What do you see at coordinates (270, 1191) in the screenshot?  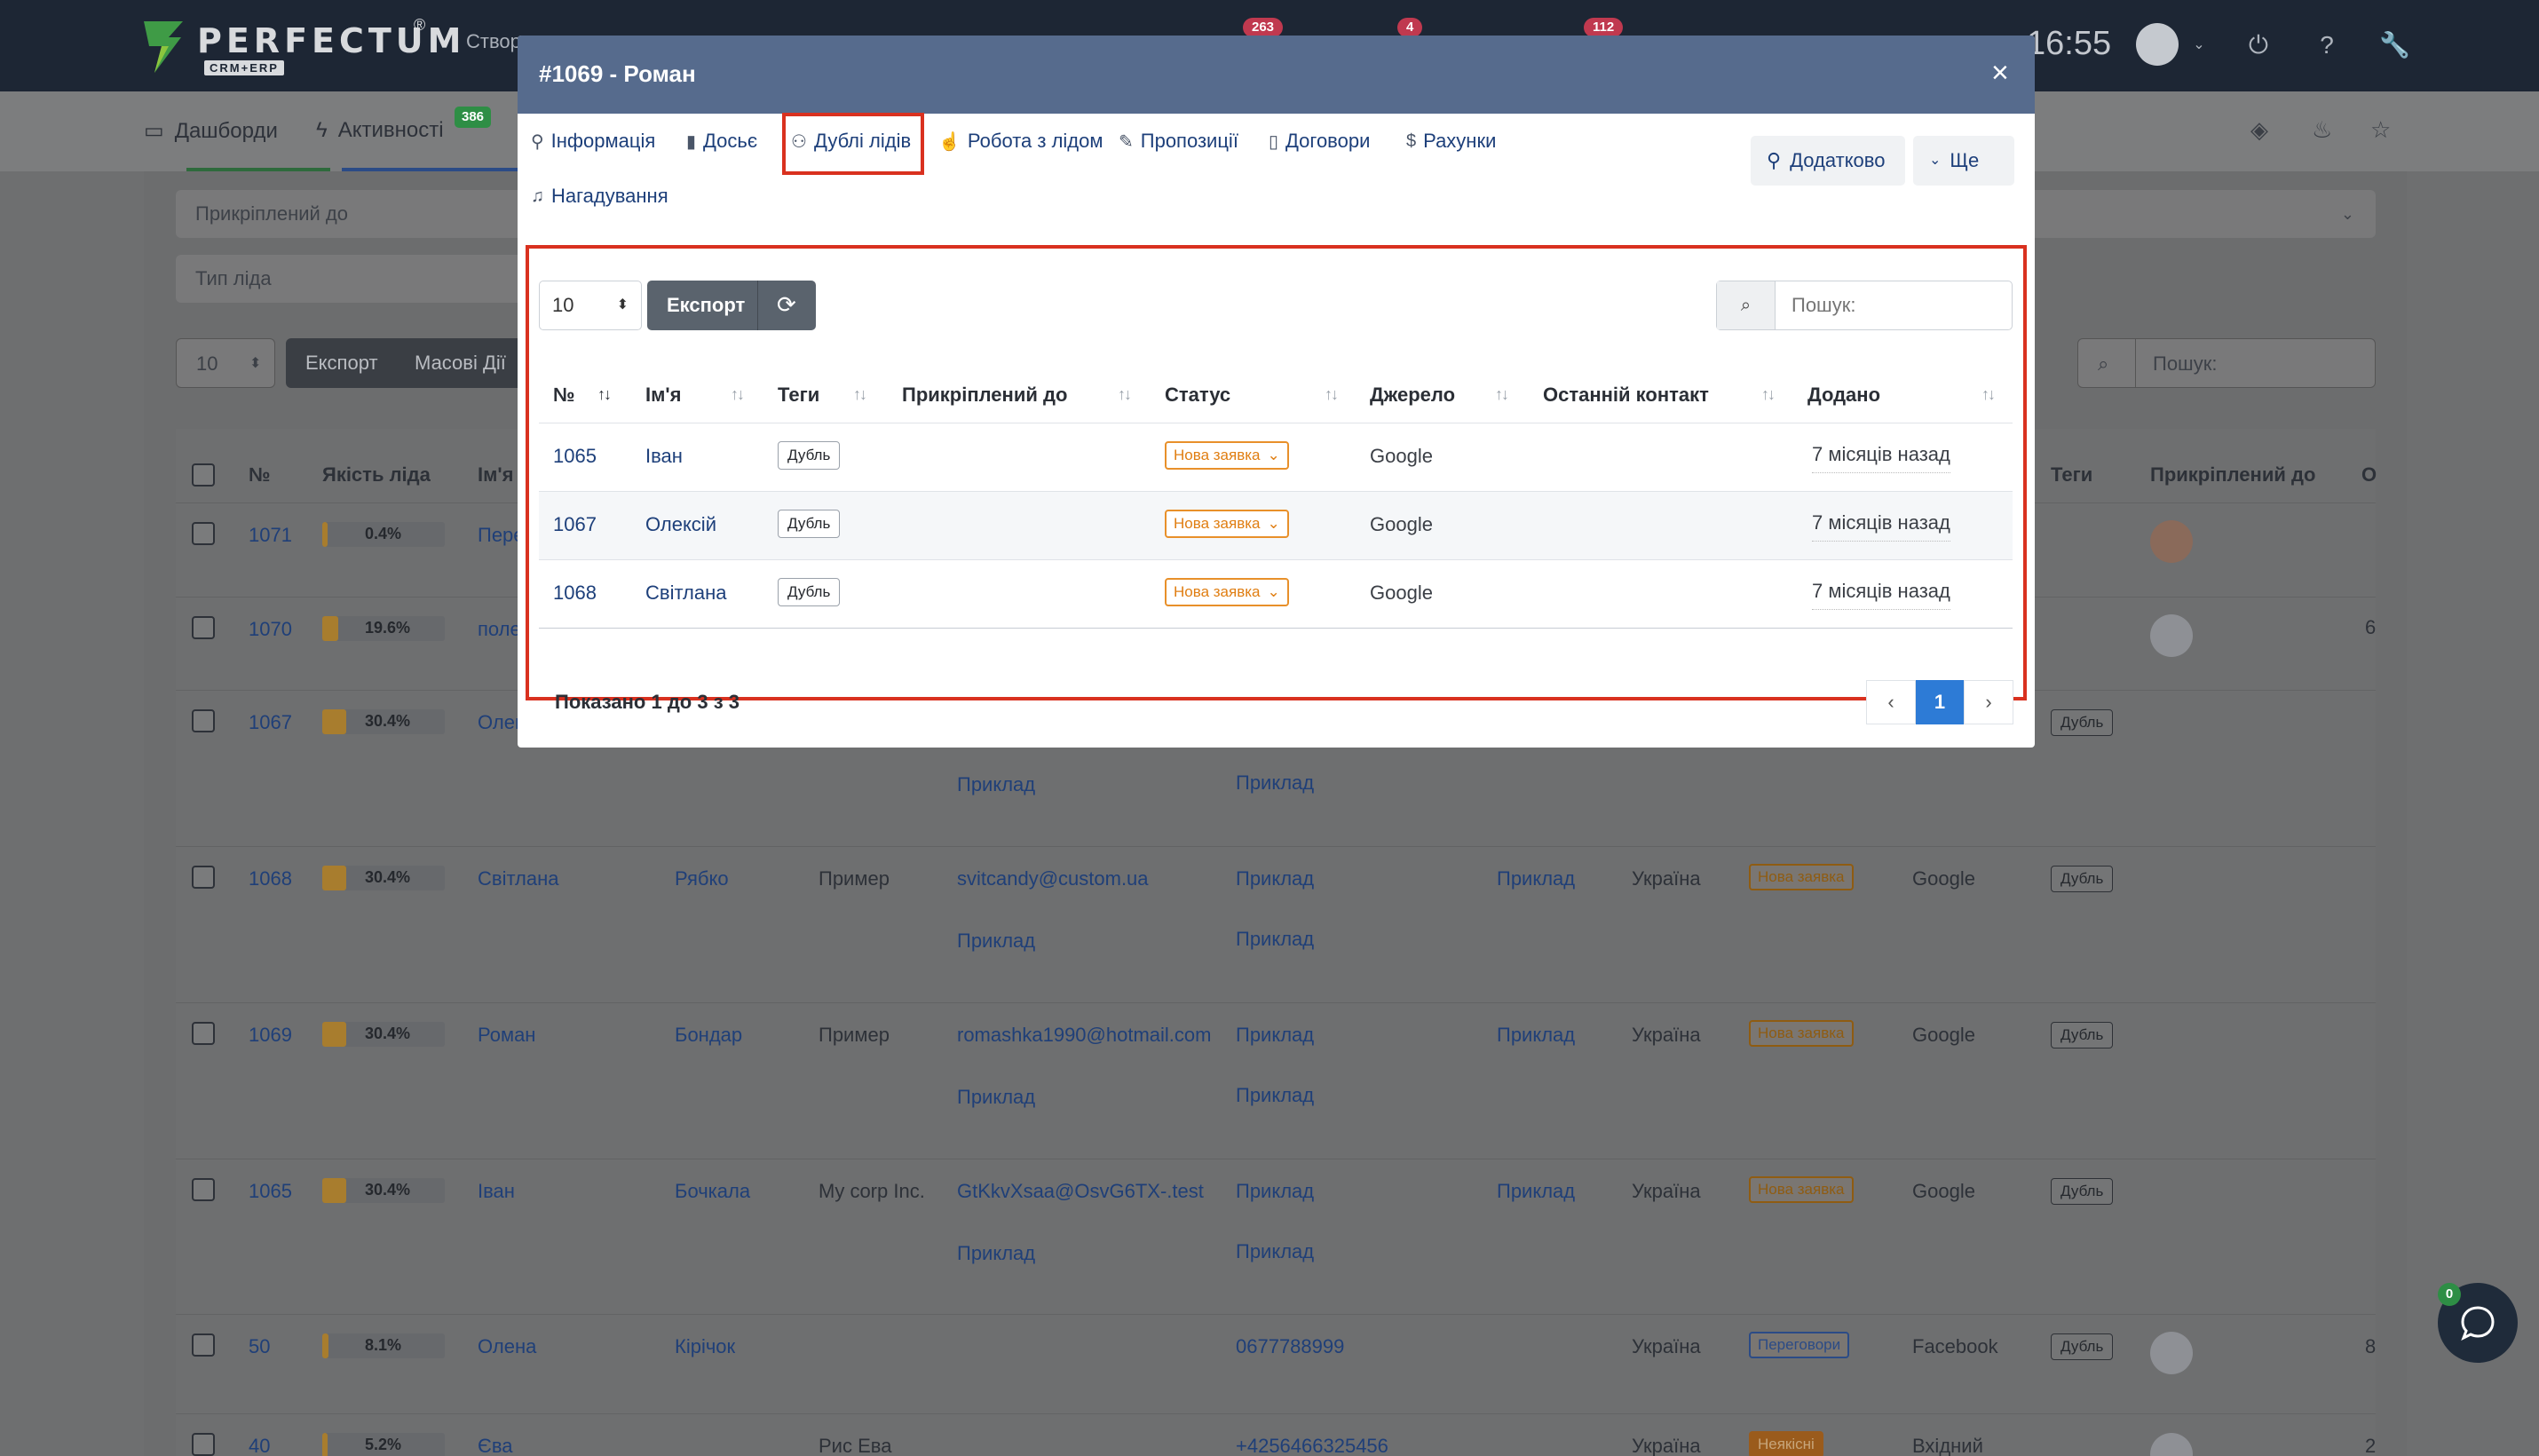 I see `bg-lead-id: 1065` at bounding box center [270, 1191].